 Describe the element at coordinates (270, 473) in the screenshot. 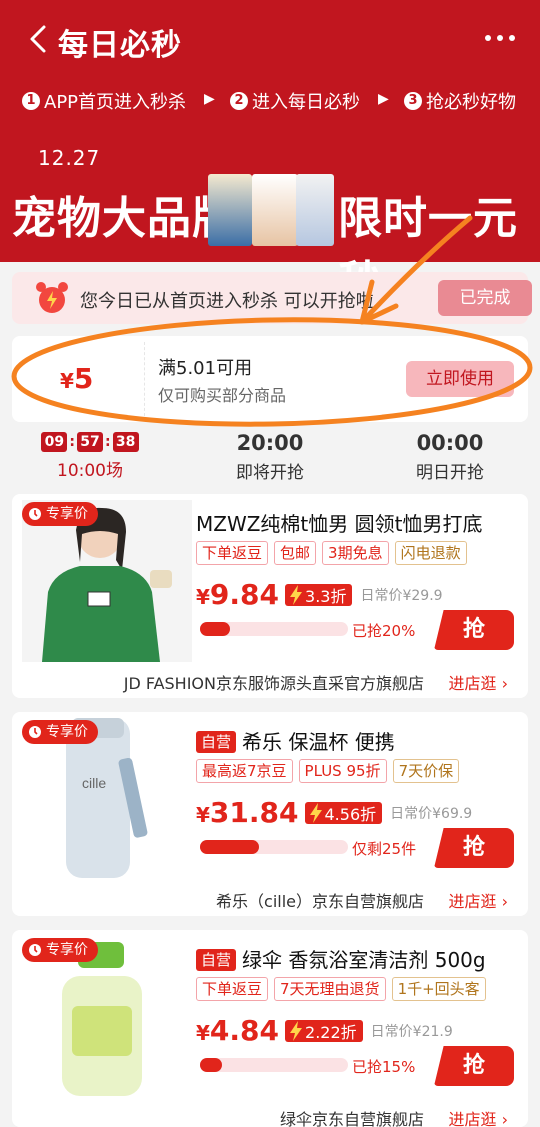

I see `session-label: 即将开抢` at that location.